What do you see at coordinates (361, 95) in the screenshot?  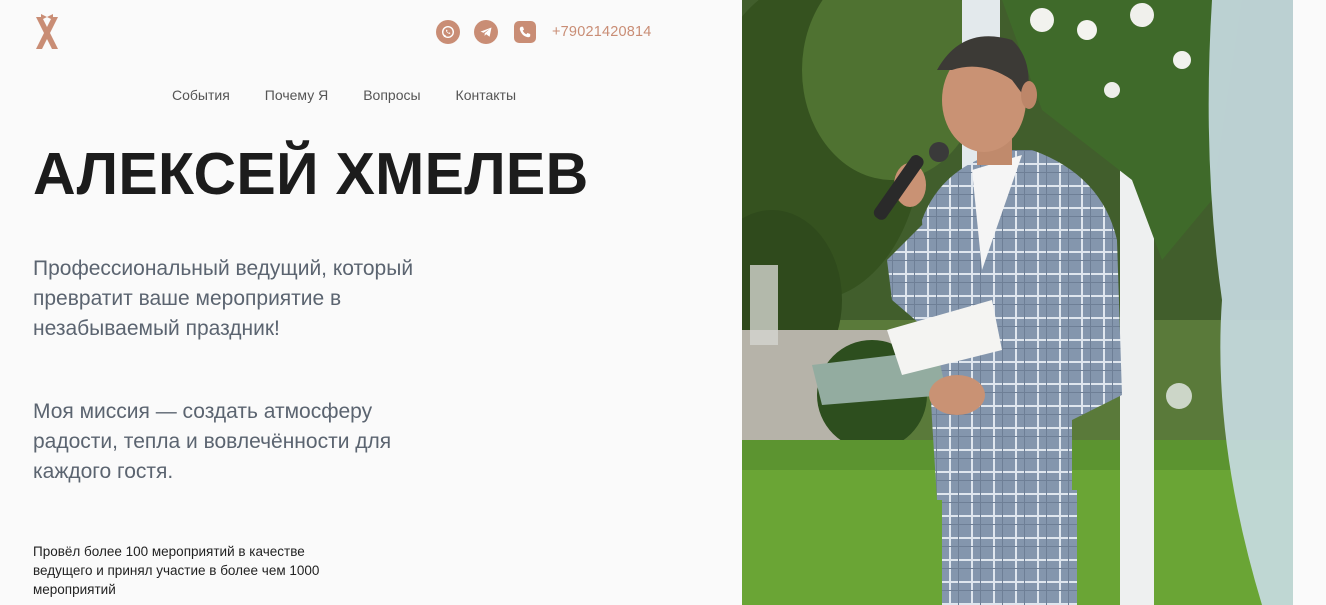 I see `main-nav: События Почему Я Вопросы Контакты` at bounding box center [361, 95].